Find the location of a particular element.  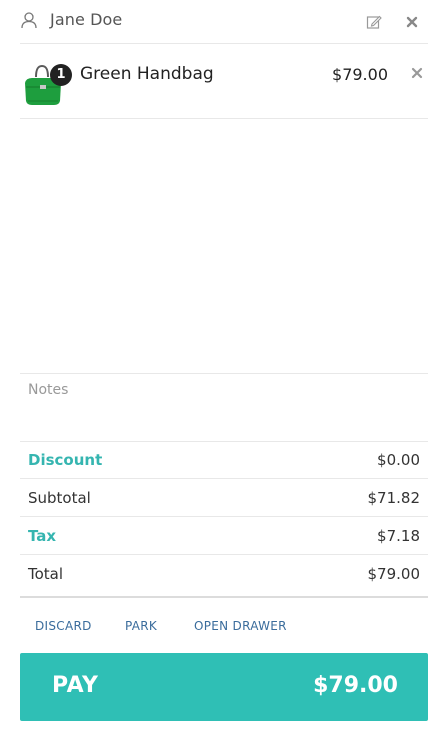

discount-value: $0.00 is located at coordinates (398, 460).